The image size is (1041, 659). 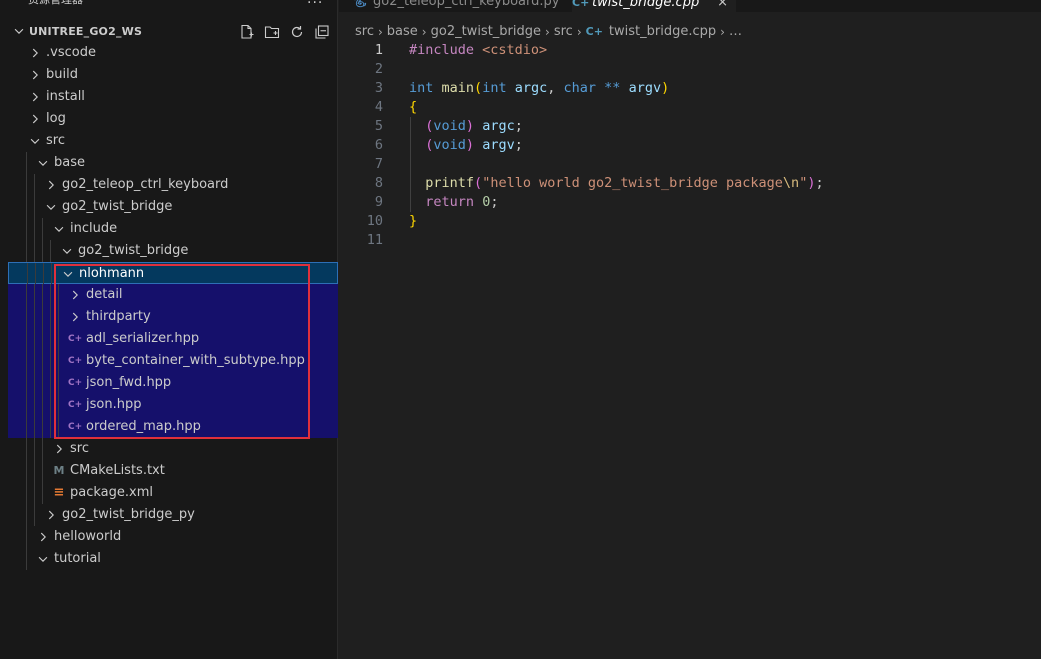 I want to click on tree-item-label: base, so click(x=69, y=162).